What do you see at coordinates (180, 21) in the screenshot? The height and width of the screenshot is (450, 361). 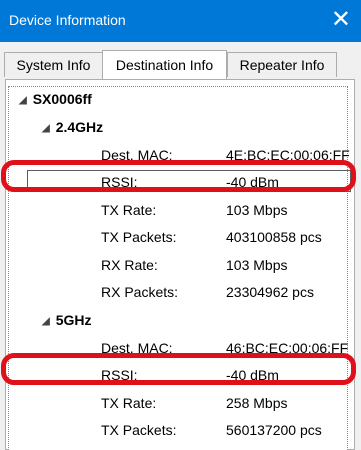 I see `title-bar: Device Information ✕` at bounding box center [180, 21].